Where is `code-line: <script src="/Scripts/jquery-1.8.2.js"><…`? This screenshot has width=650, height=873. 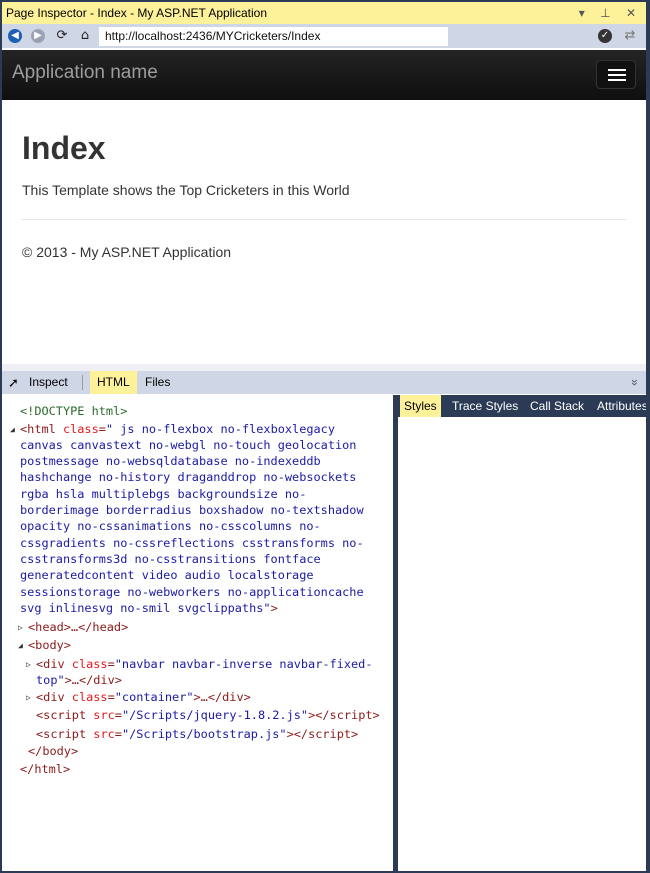 code-line: <script src="/Scripts/jquery-1.8.2.js"><… is located at coordinates (208, 715).